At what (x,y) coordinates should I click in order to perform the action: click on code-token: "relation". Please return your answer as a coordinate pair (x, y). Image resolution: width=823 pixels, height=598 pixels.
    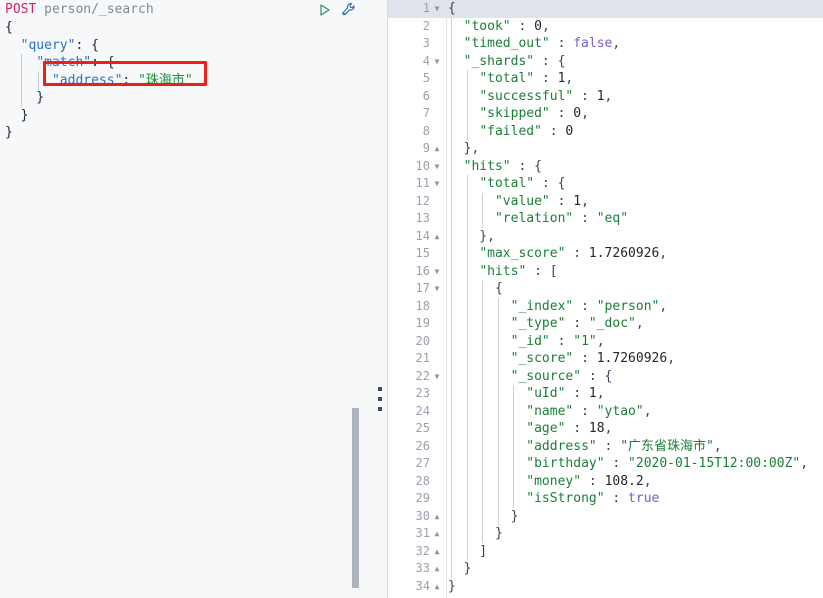
    Looking at the image, I should click on (534, 218).